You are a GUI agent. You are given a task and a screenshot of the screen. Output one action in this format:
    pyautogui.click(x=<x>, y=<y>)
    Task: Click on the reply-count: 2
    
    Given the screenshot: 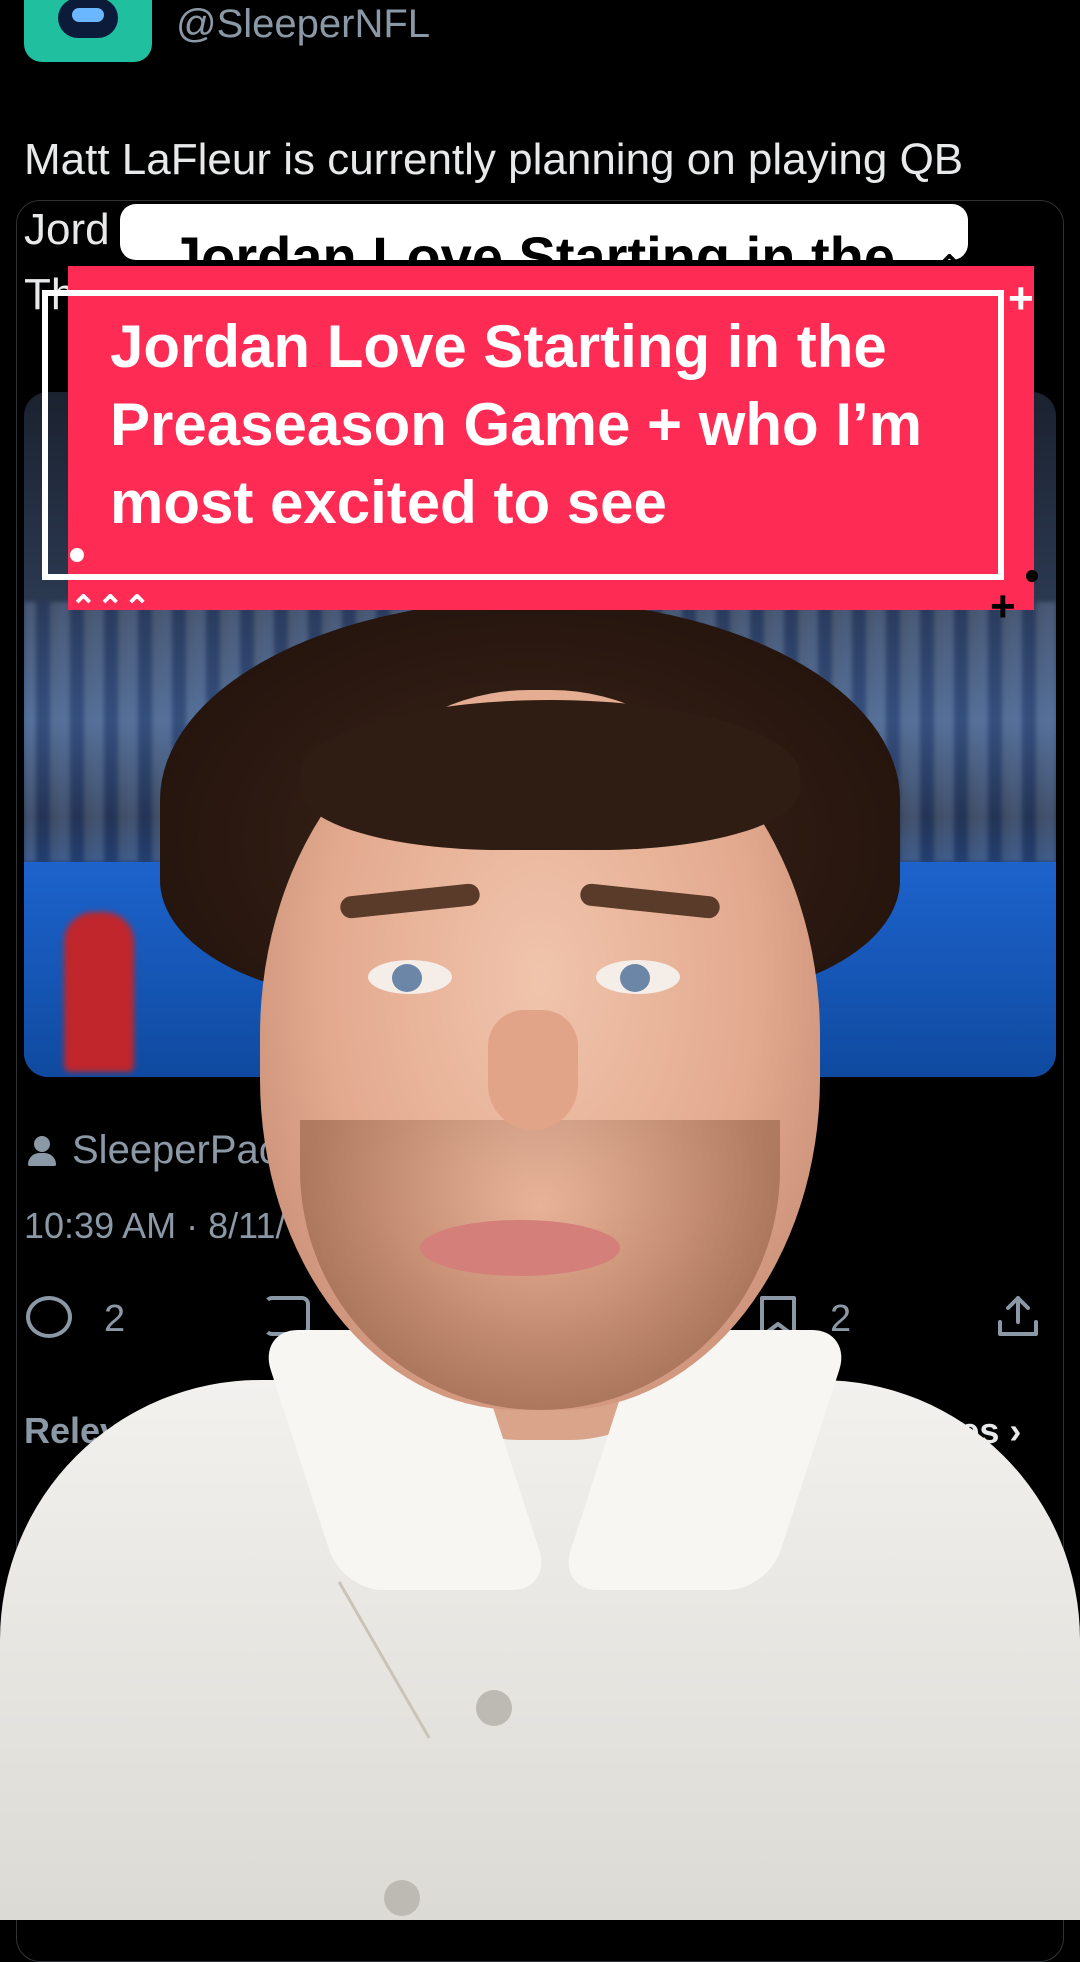 What is the action you would take?
    pyautogui.click(x=115, y=1319)
    